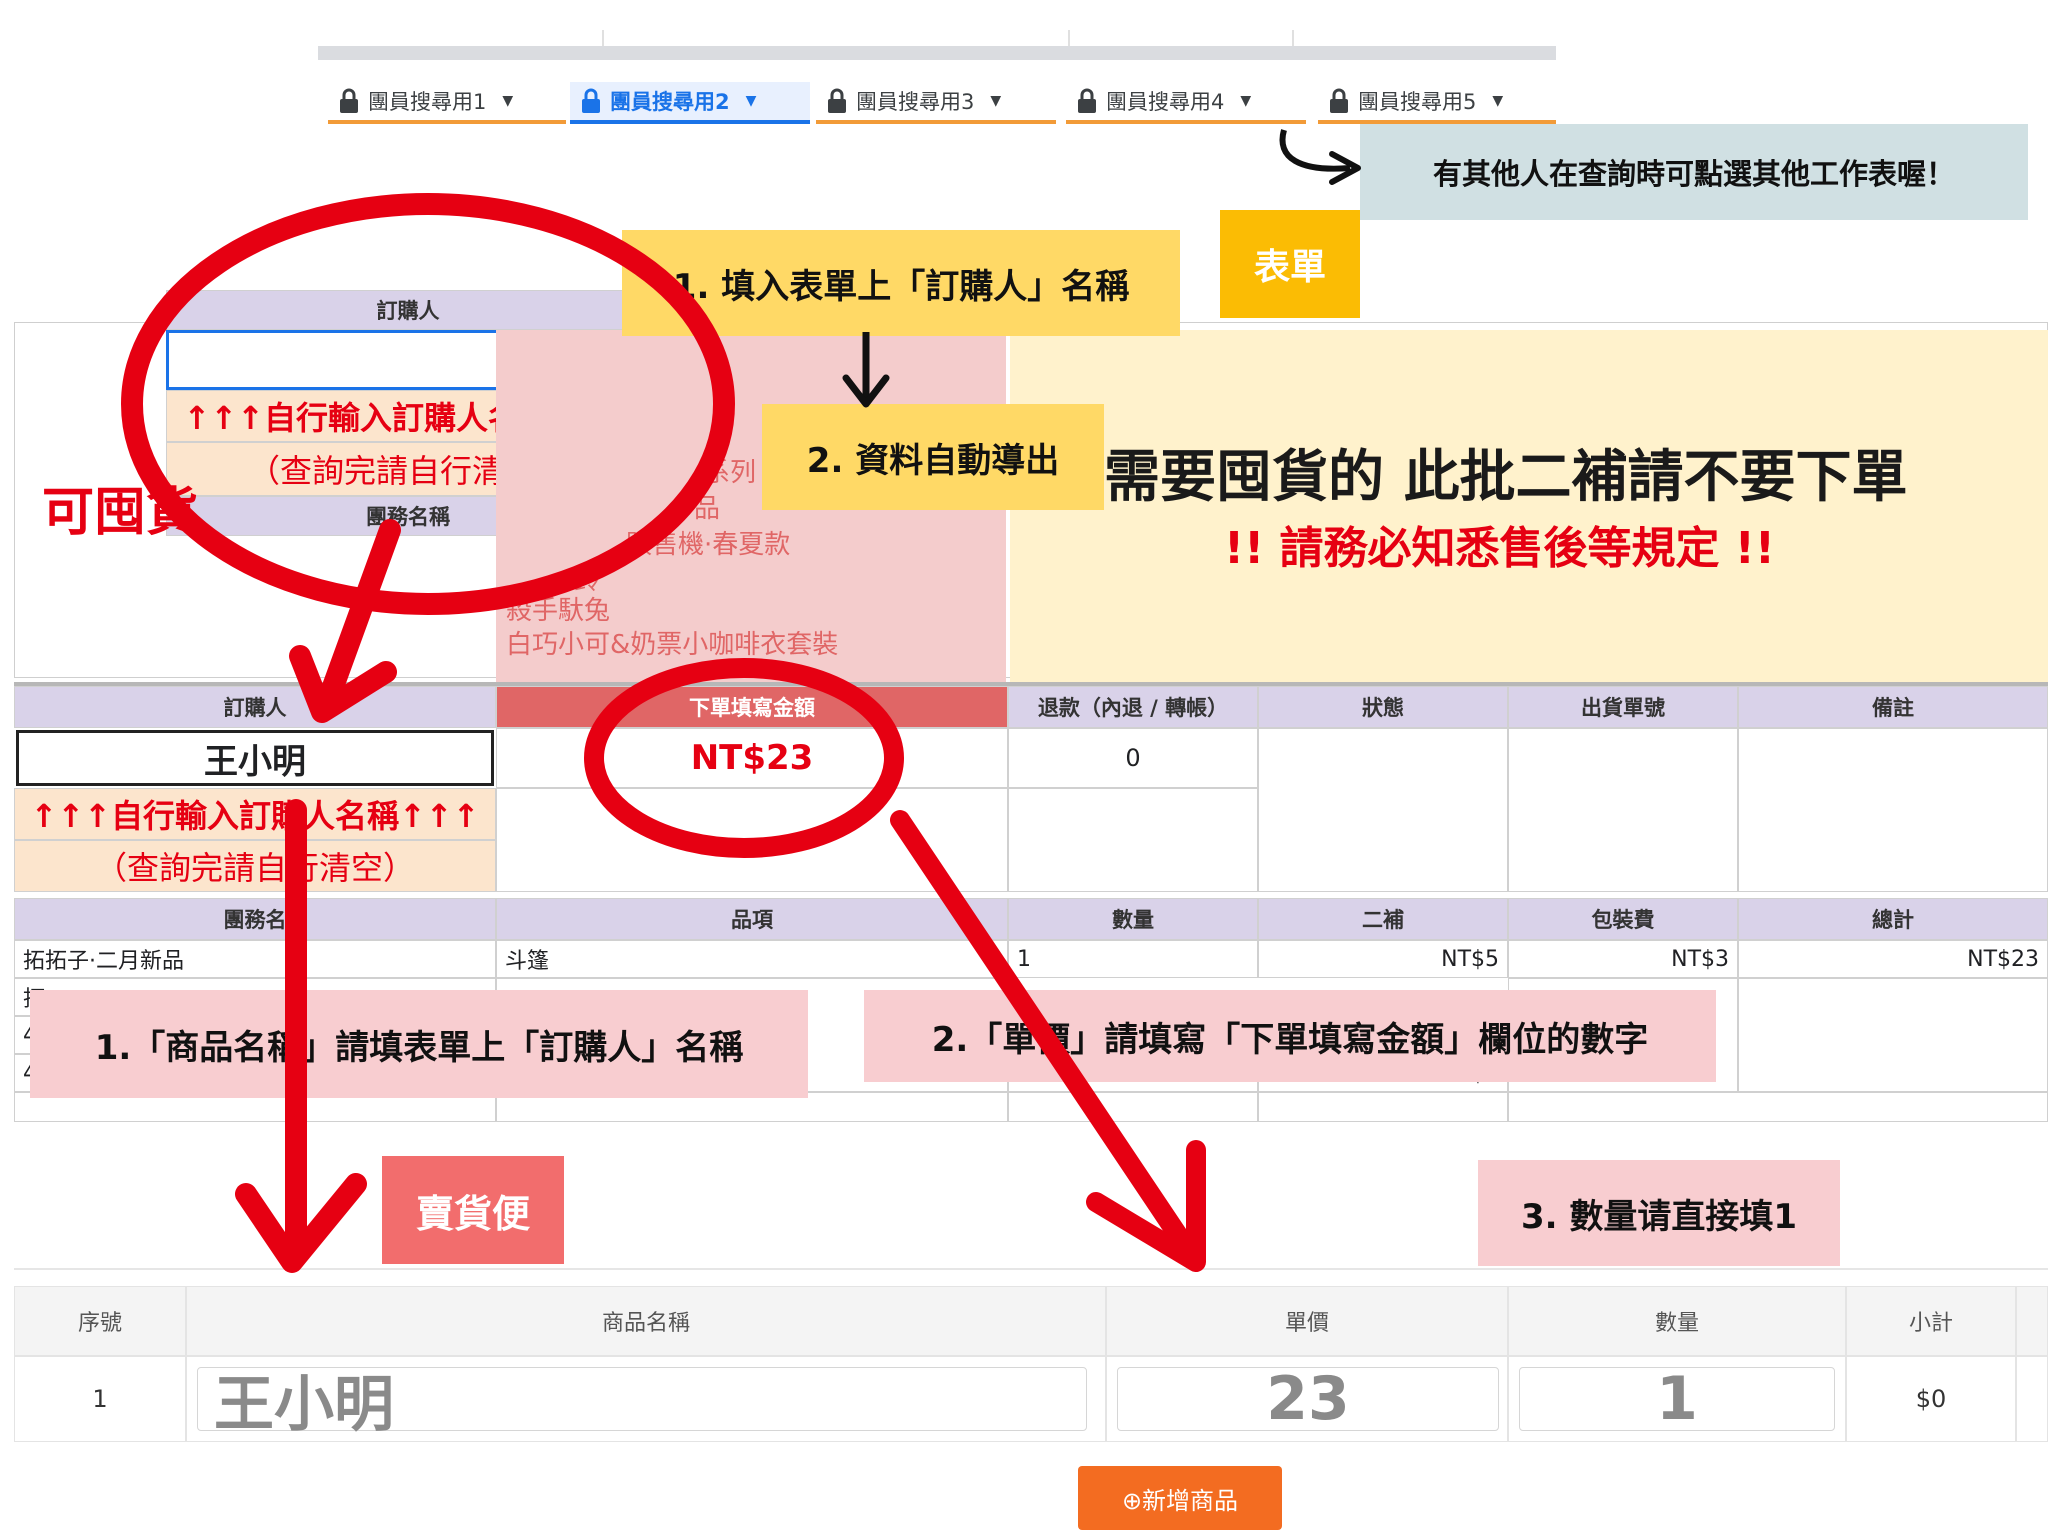 The image size is (2048, 1536). I want to click on tab-member-search-1: 團員搜尋用1 ▼, so click(447, 103).